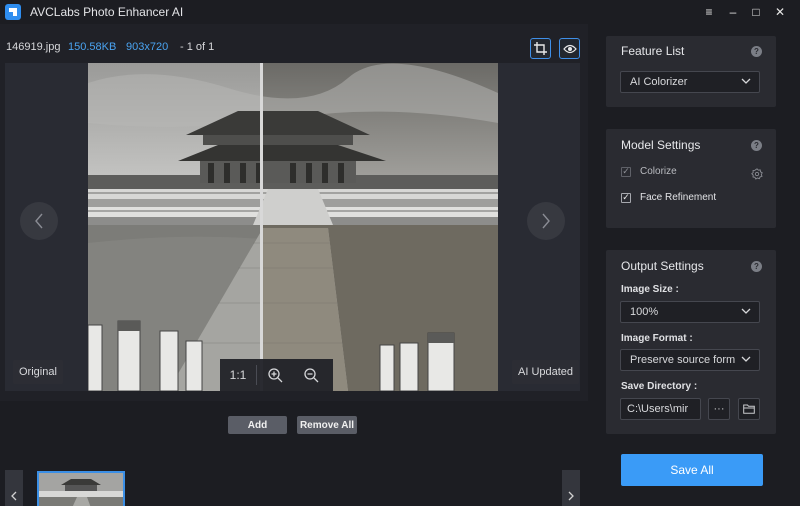 This screenshot has width=800, height=506. I want to click on zoom-out-icon, so click(310, 374).